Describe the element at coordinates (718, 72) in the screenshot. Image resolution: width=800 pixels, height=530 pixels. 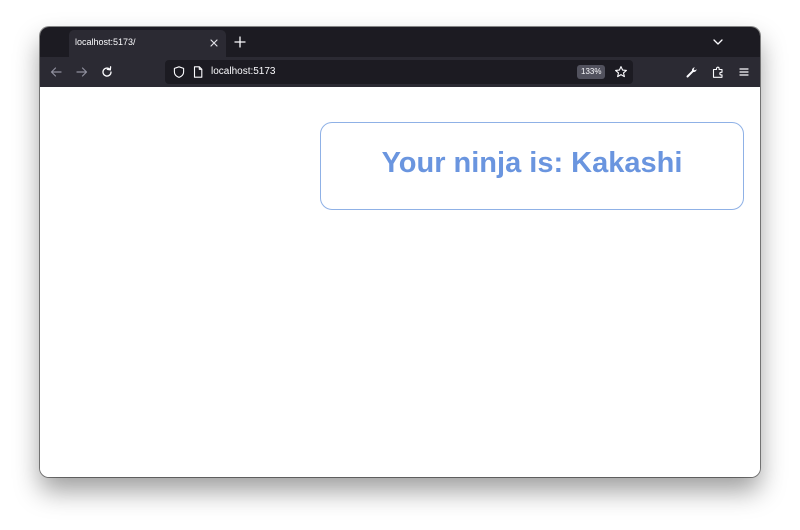
I see `puzzle-icon` at that location.